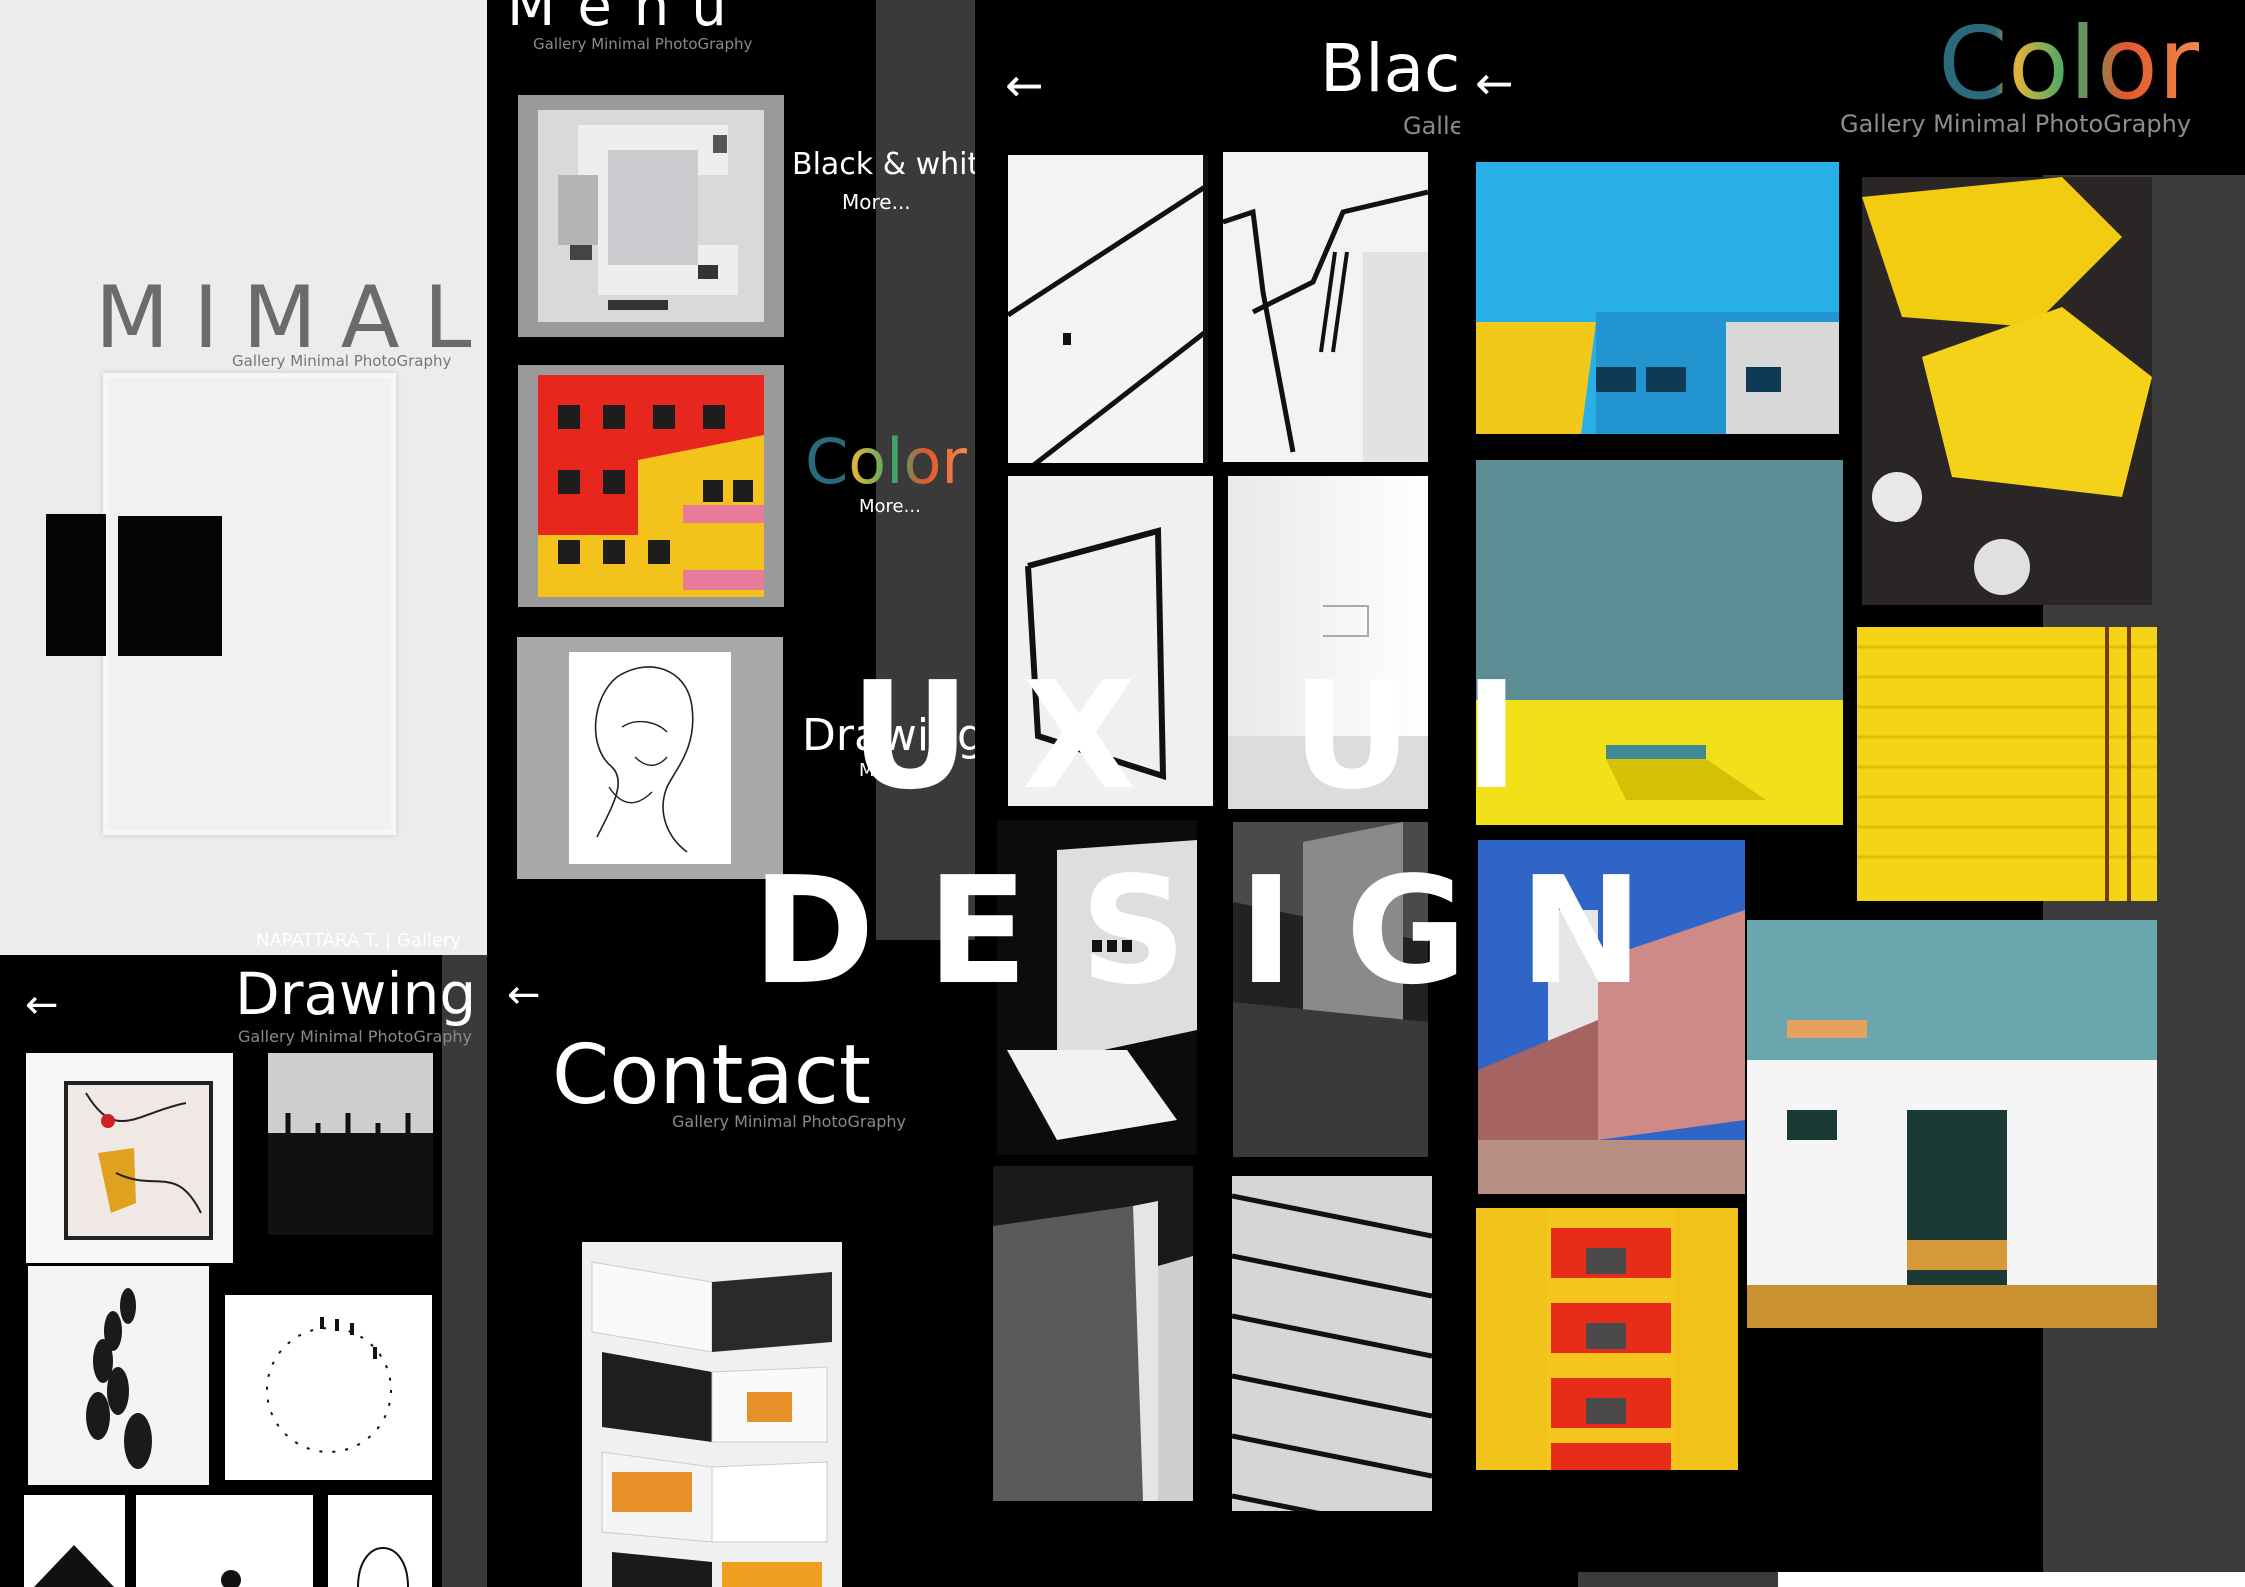  I want to click on menu-color-letters: Color, so click(886, 461).